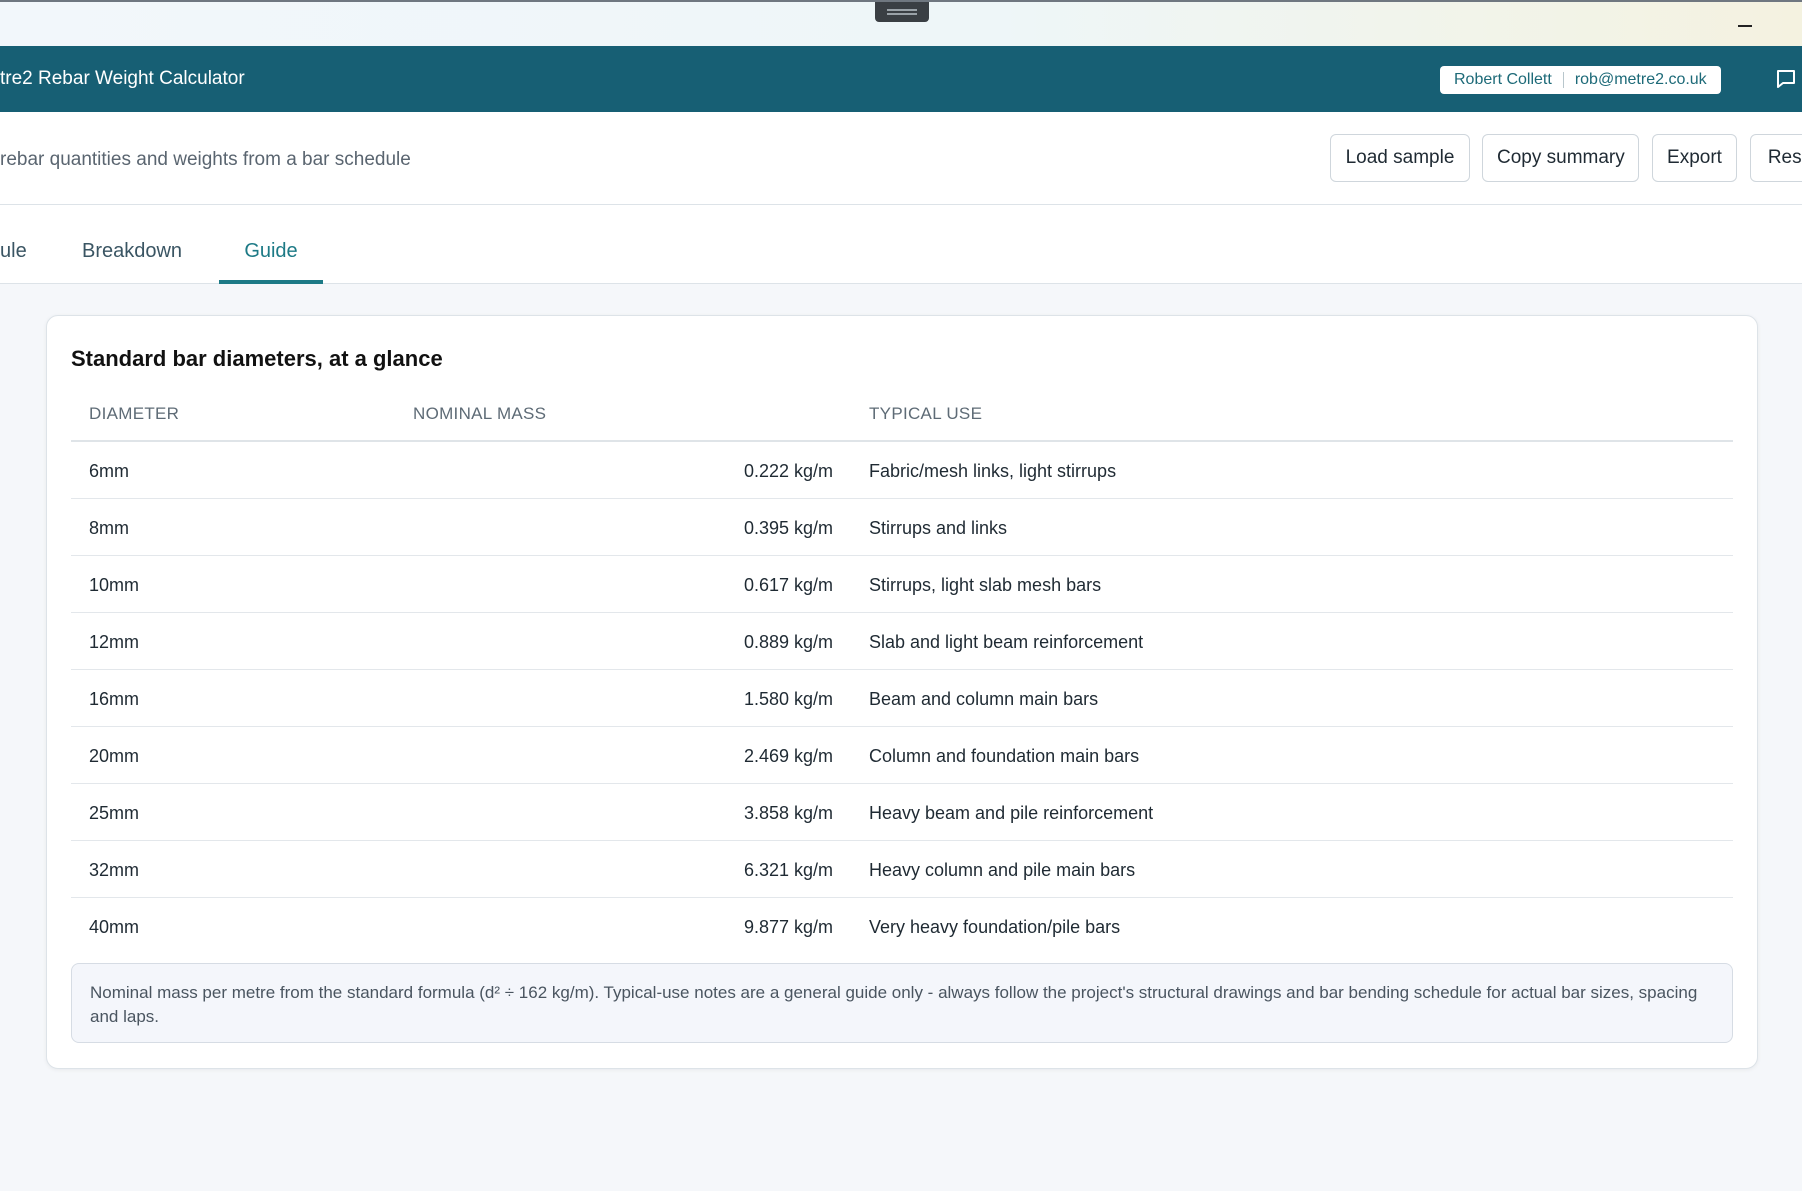 This screenshot has height=1191, width=1802. Describe the element at coordinates (114, 699) in the screenshot. I see `diameter-cell: 16mm` at that location.